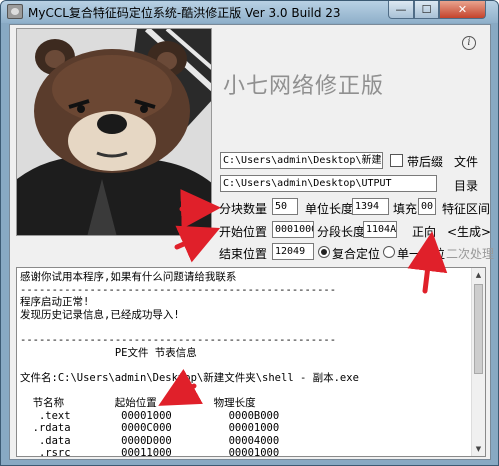  I want to click on end-label: 结束位置, so click(243, 254).